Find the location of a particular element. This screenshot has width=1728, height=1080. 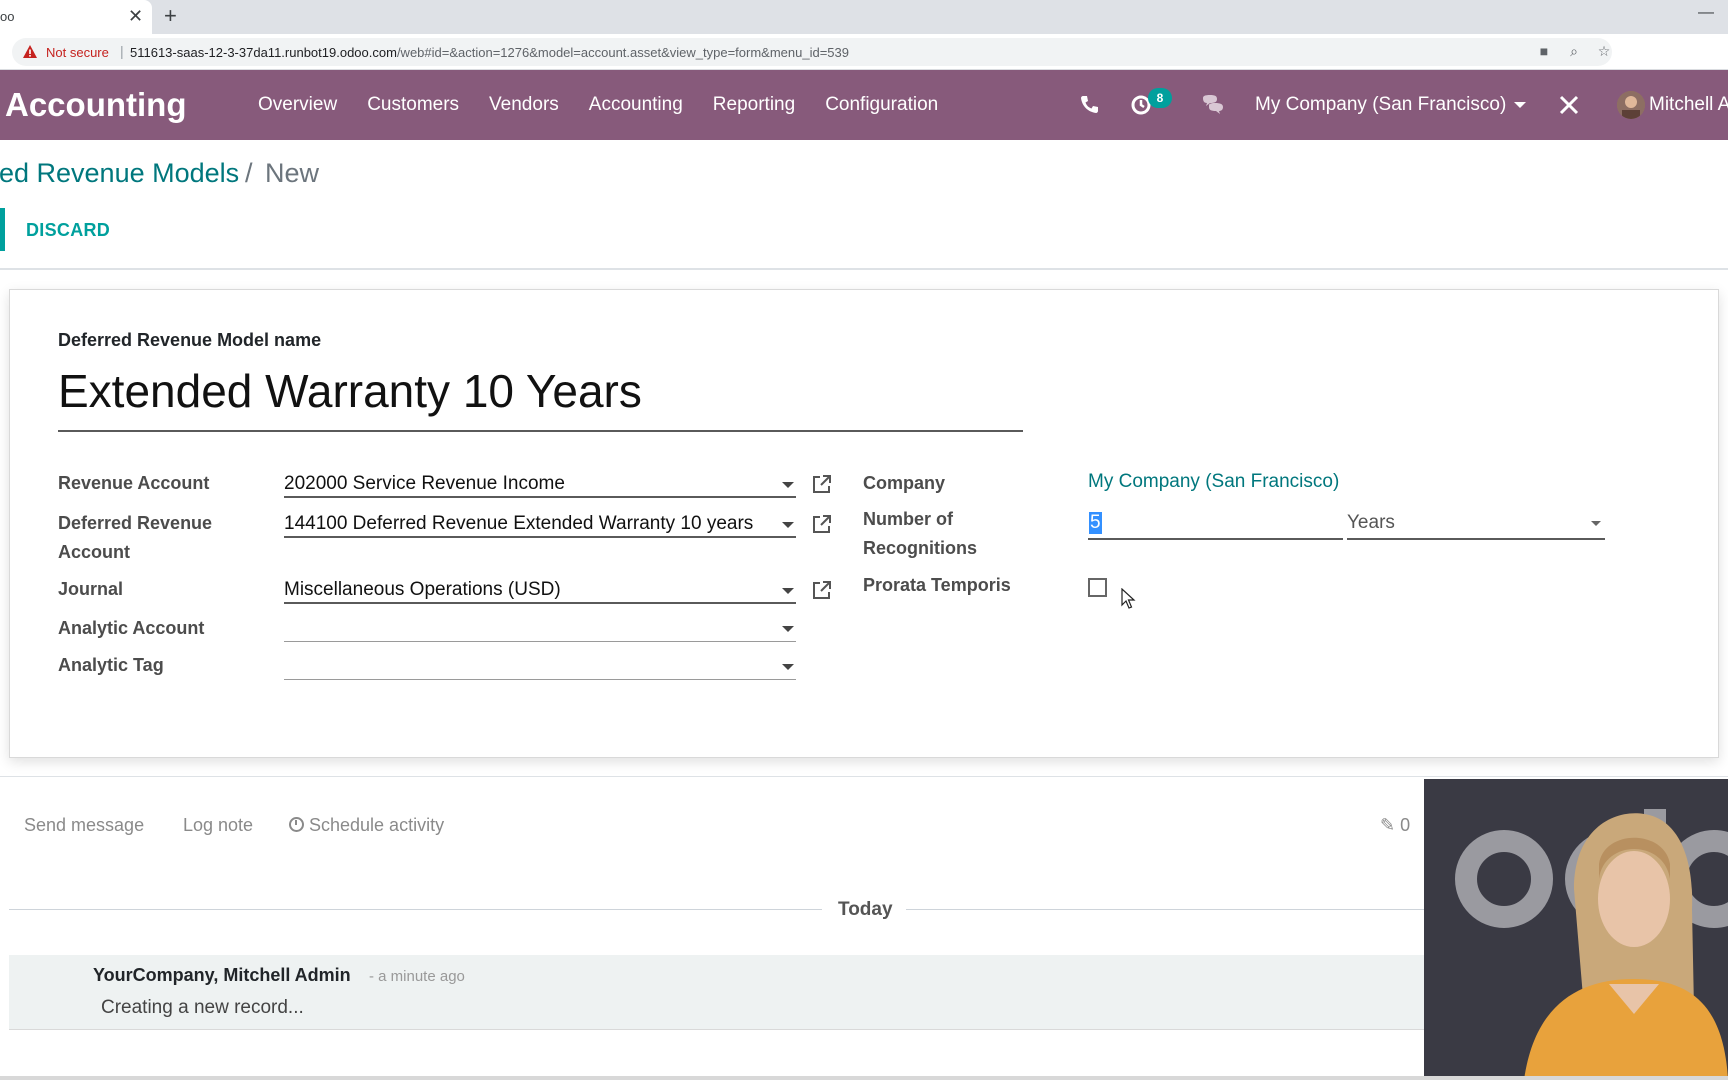

window-minimize-icon: — is located at coordinates (1706, 13).